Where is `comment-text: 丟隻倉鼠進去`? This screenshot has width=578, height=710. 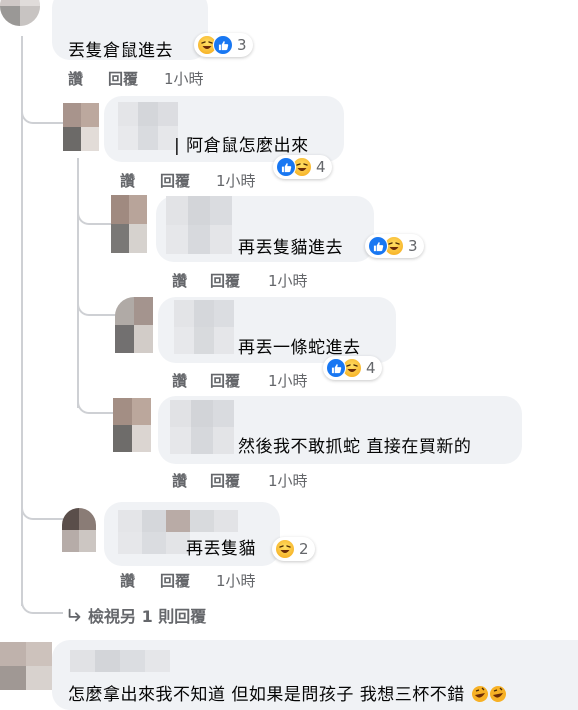
comment-text: 丟隻倉鼠進去 is located at coordinates (120, 51).